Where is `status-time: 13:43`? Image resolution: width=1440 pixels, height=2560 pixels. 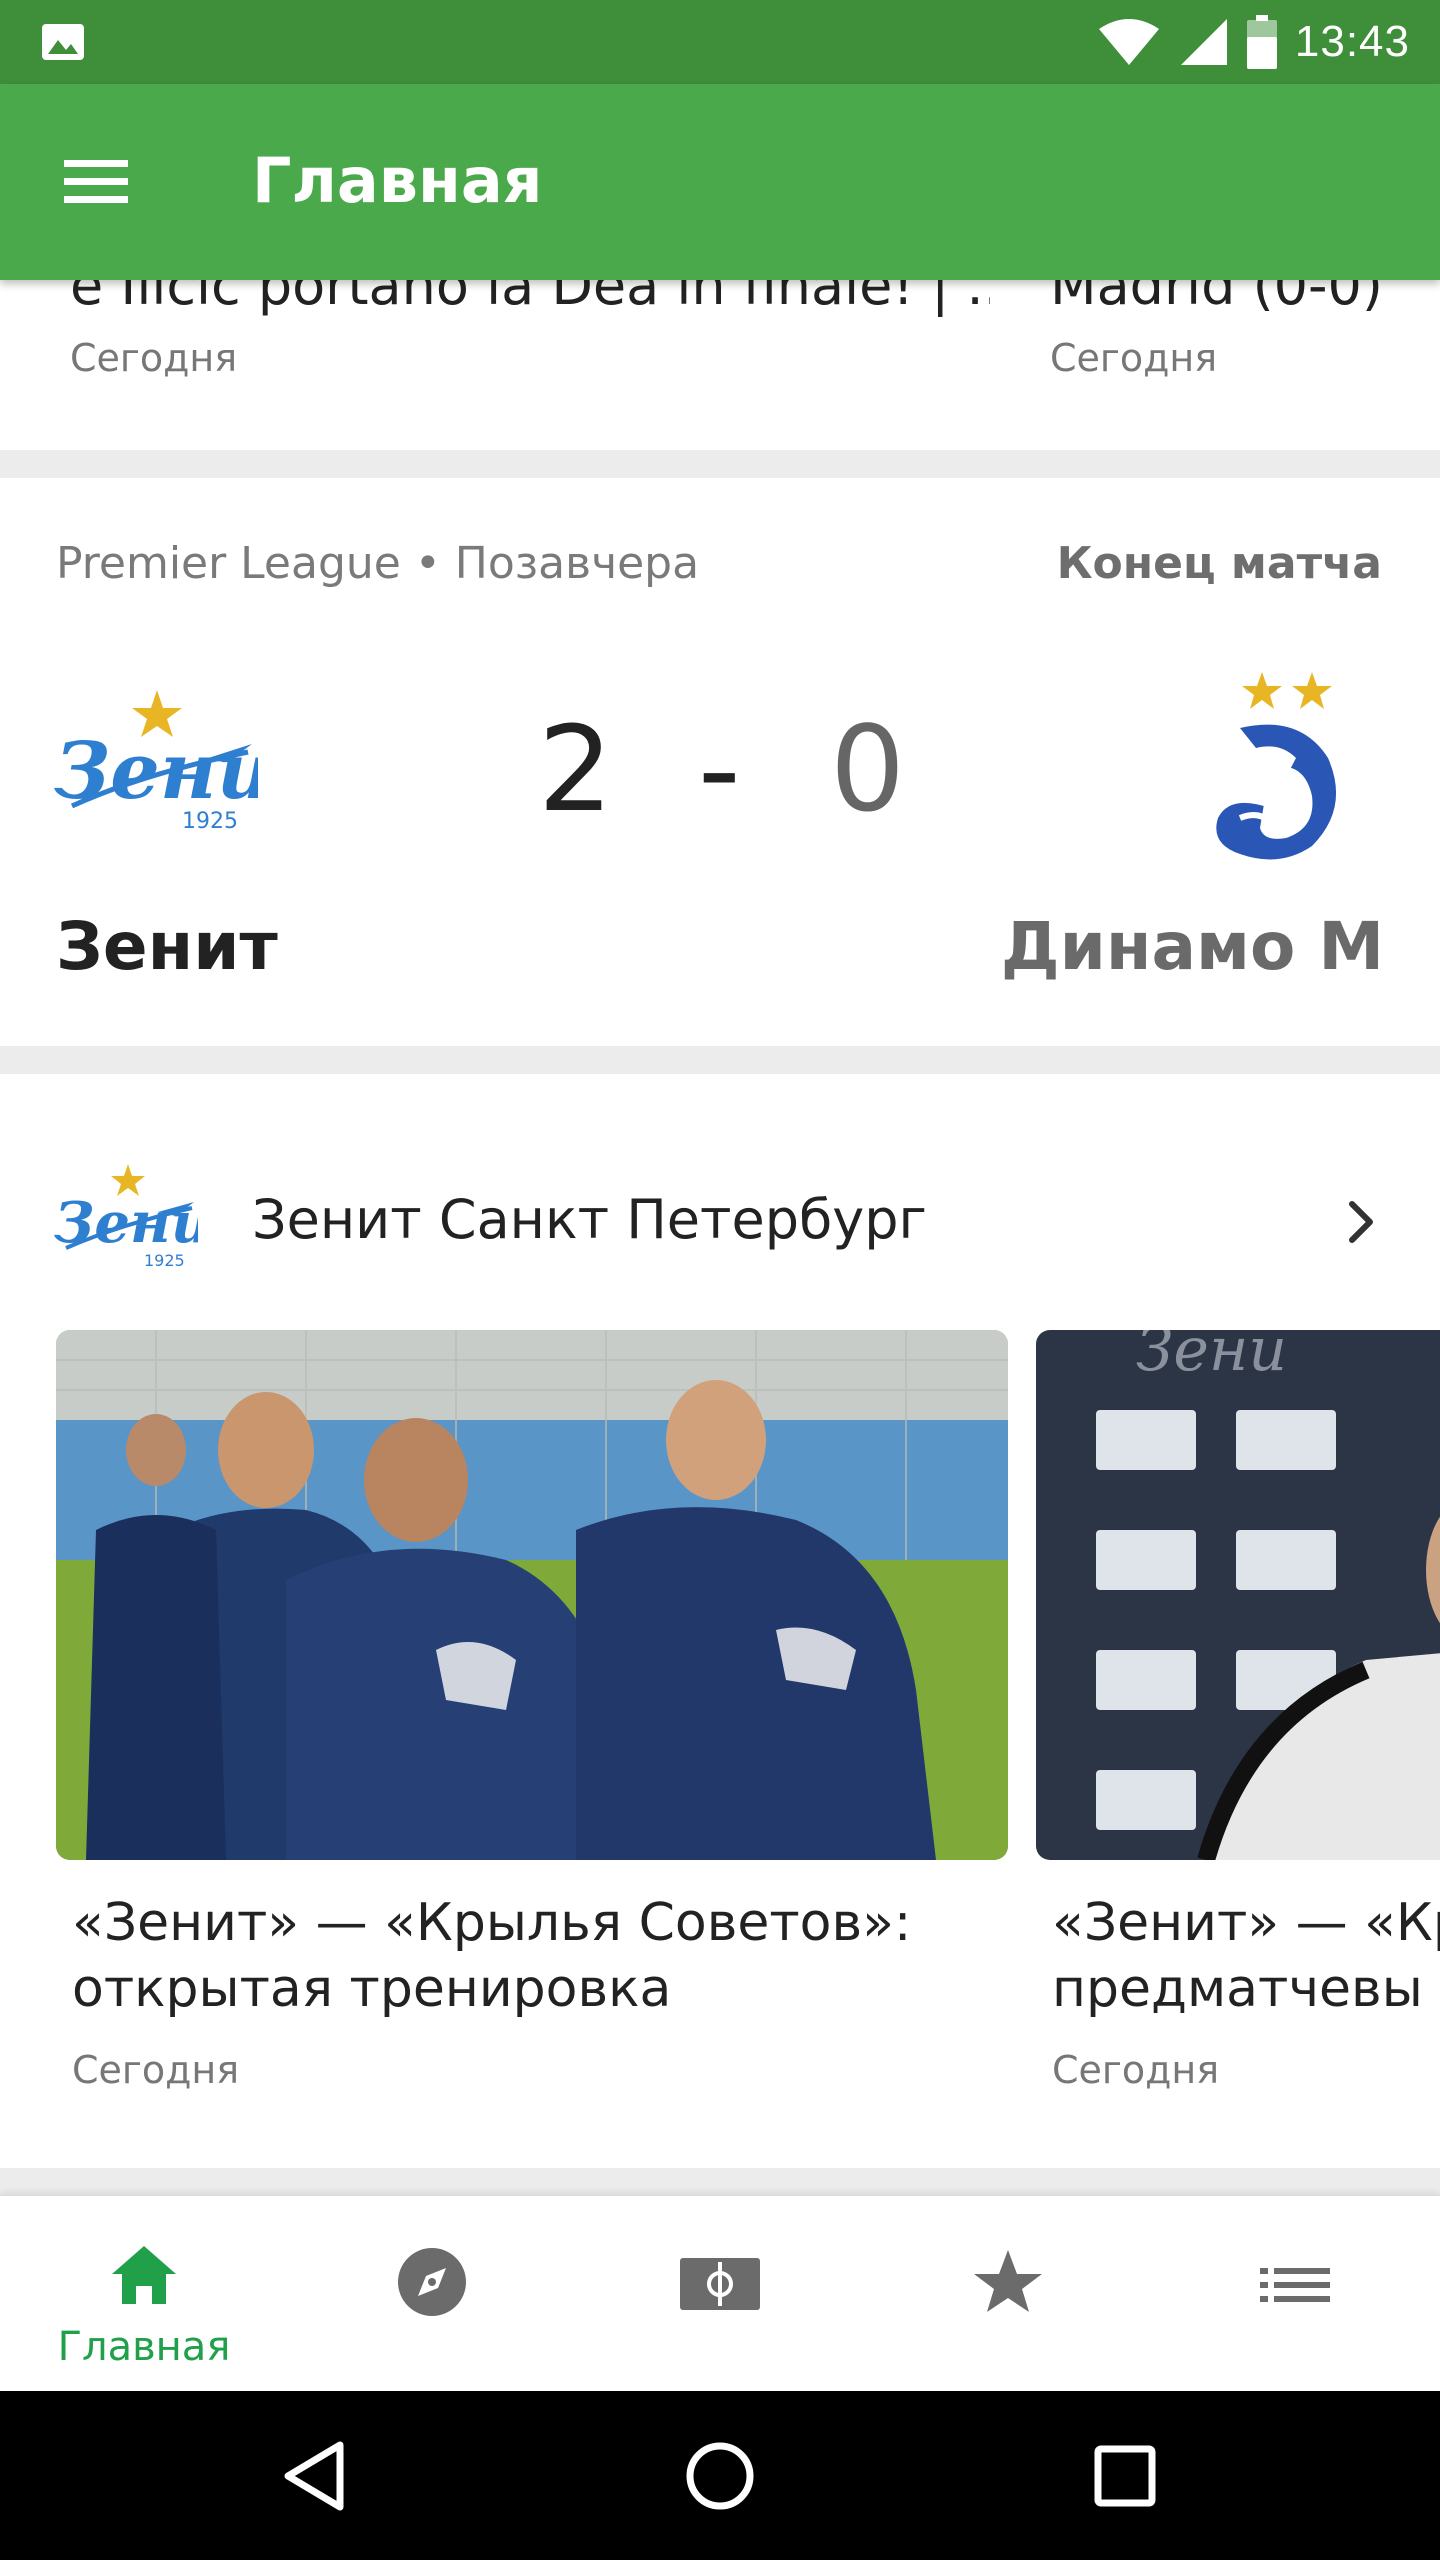 status-time: 13:43 is located at coordinates (1352, 41).